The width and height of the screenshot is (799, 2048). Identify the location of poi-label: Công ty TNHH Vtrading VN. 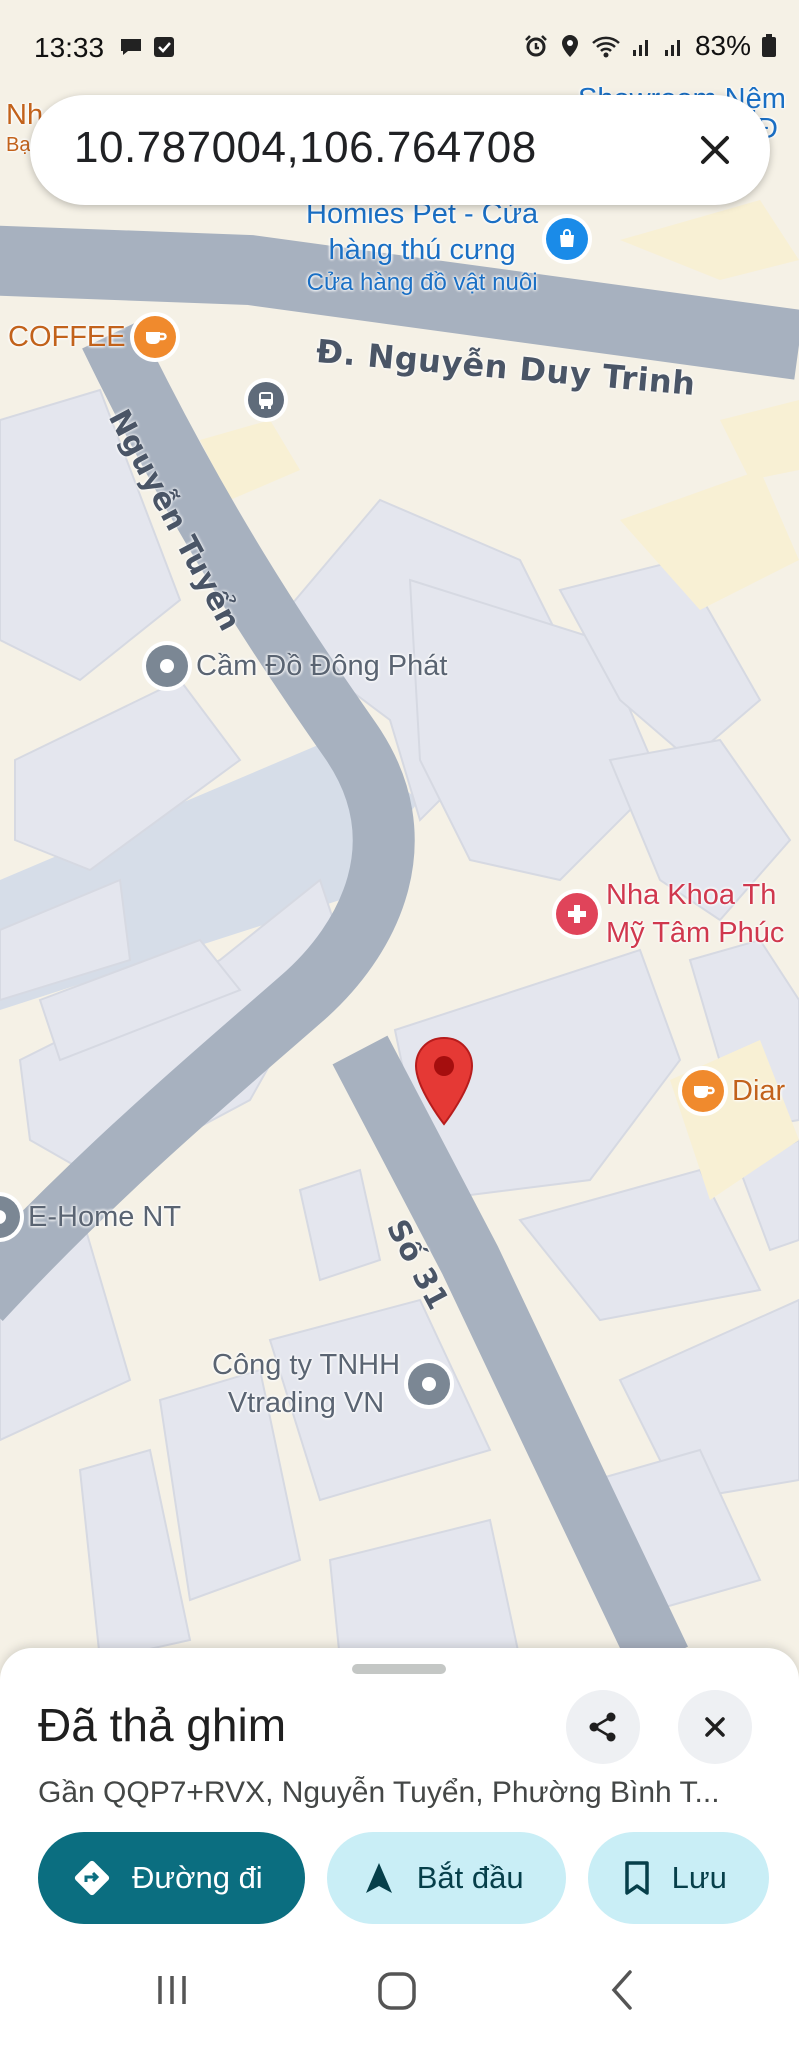
(306, 1384).